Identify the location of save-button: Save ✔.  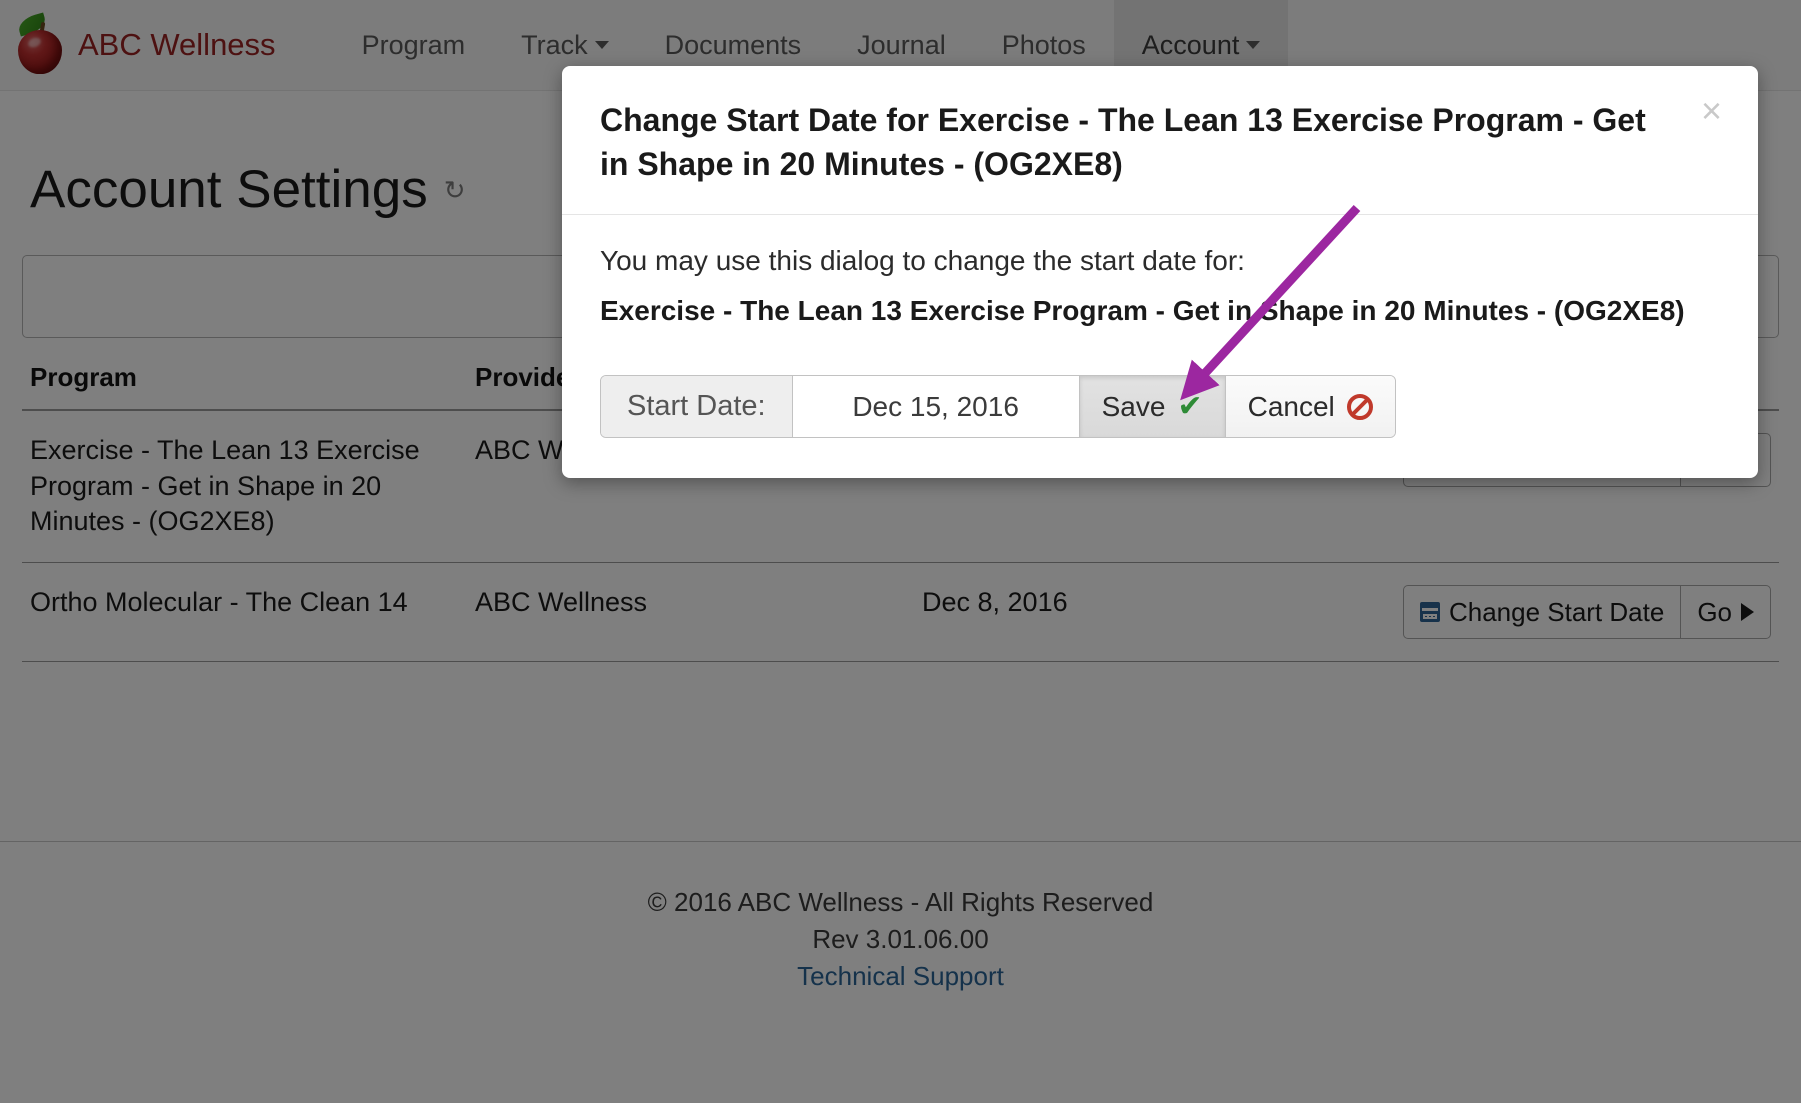
(1151, 407).